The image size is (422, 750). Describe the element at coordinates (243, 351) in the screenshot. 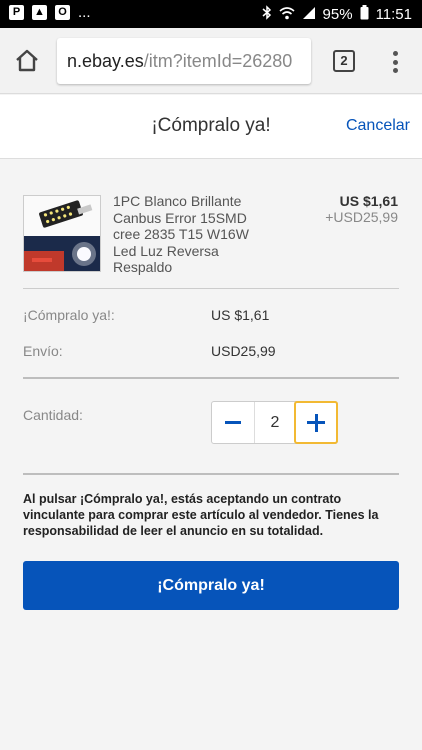

I see `shipping-value: USD25,99` at that location.